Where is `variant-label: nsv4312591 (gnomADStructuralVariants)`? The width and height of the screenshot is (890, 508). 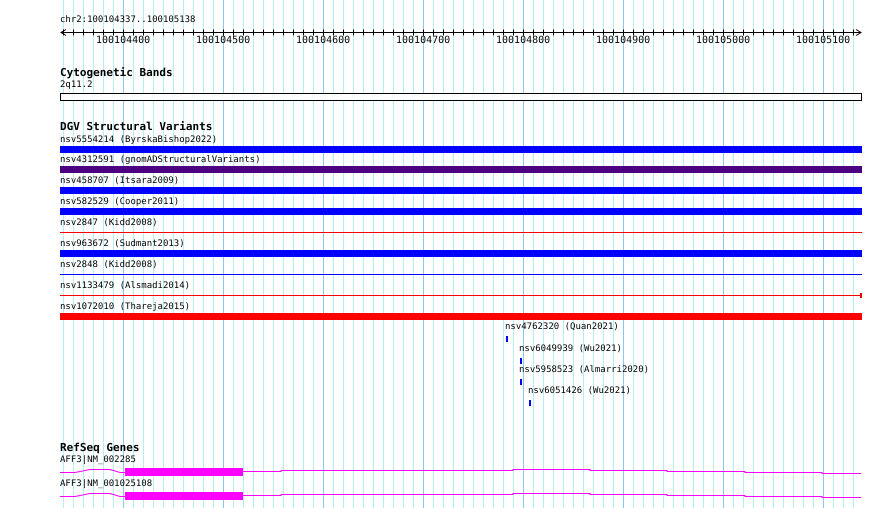 variant-label: nsv4312591 (gnomADStructuralVariants) is located at coordinates (160, 160).